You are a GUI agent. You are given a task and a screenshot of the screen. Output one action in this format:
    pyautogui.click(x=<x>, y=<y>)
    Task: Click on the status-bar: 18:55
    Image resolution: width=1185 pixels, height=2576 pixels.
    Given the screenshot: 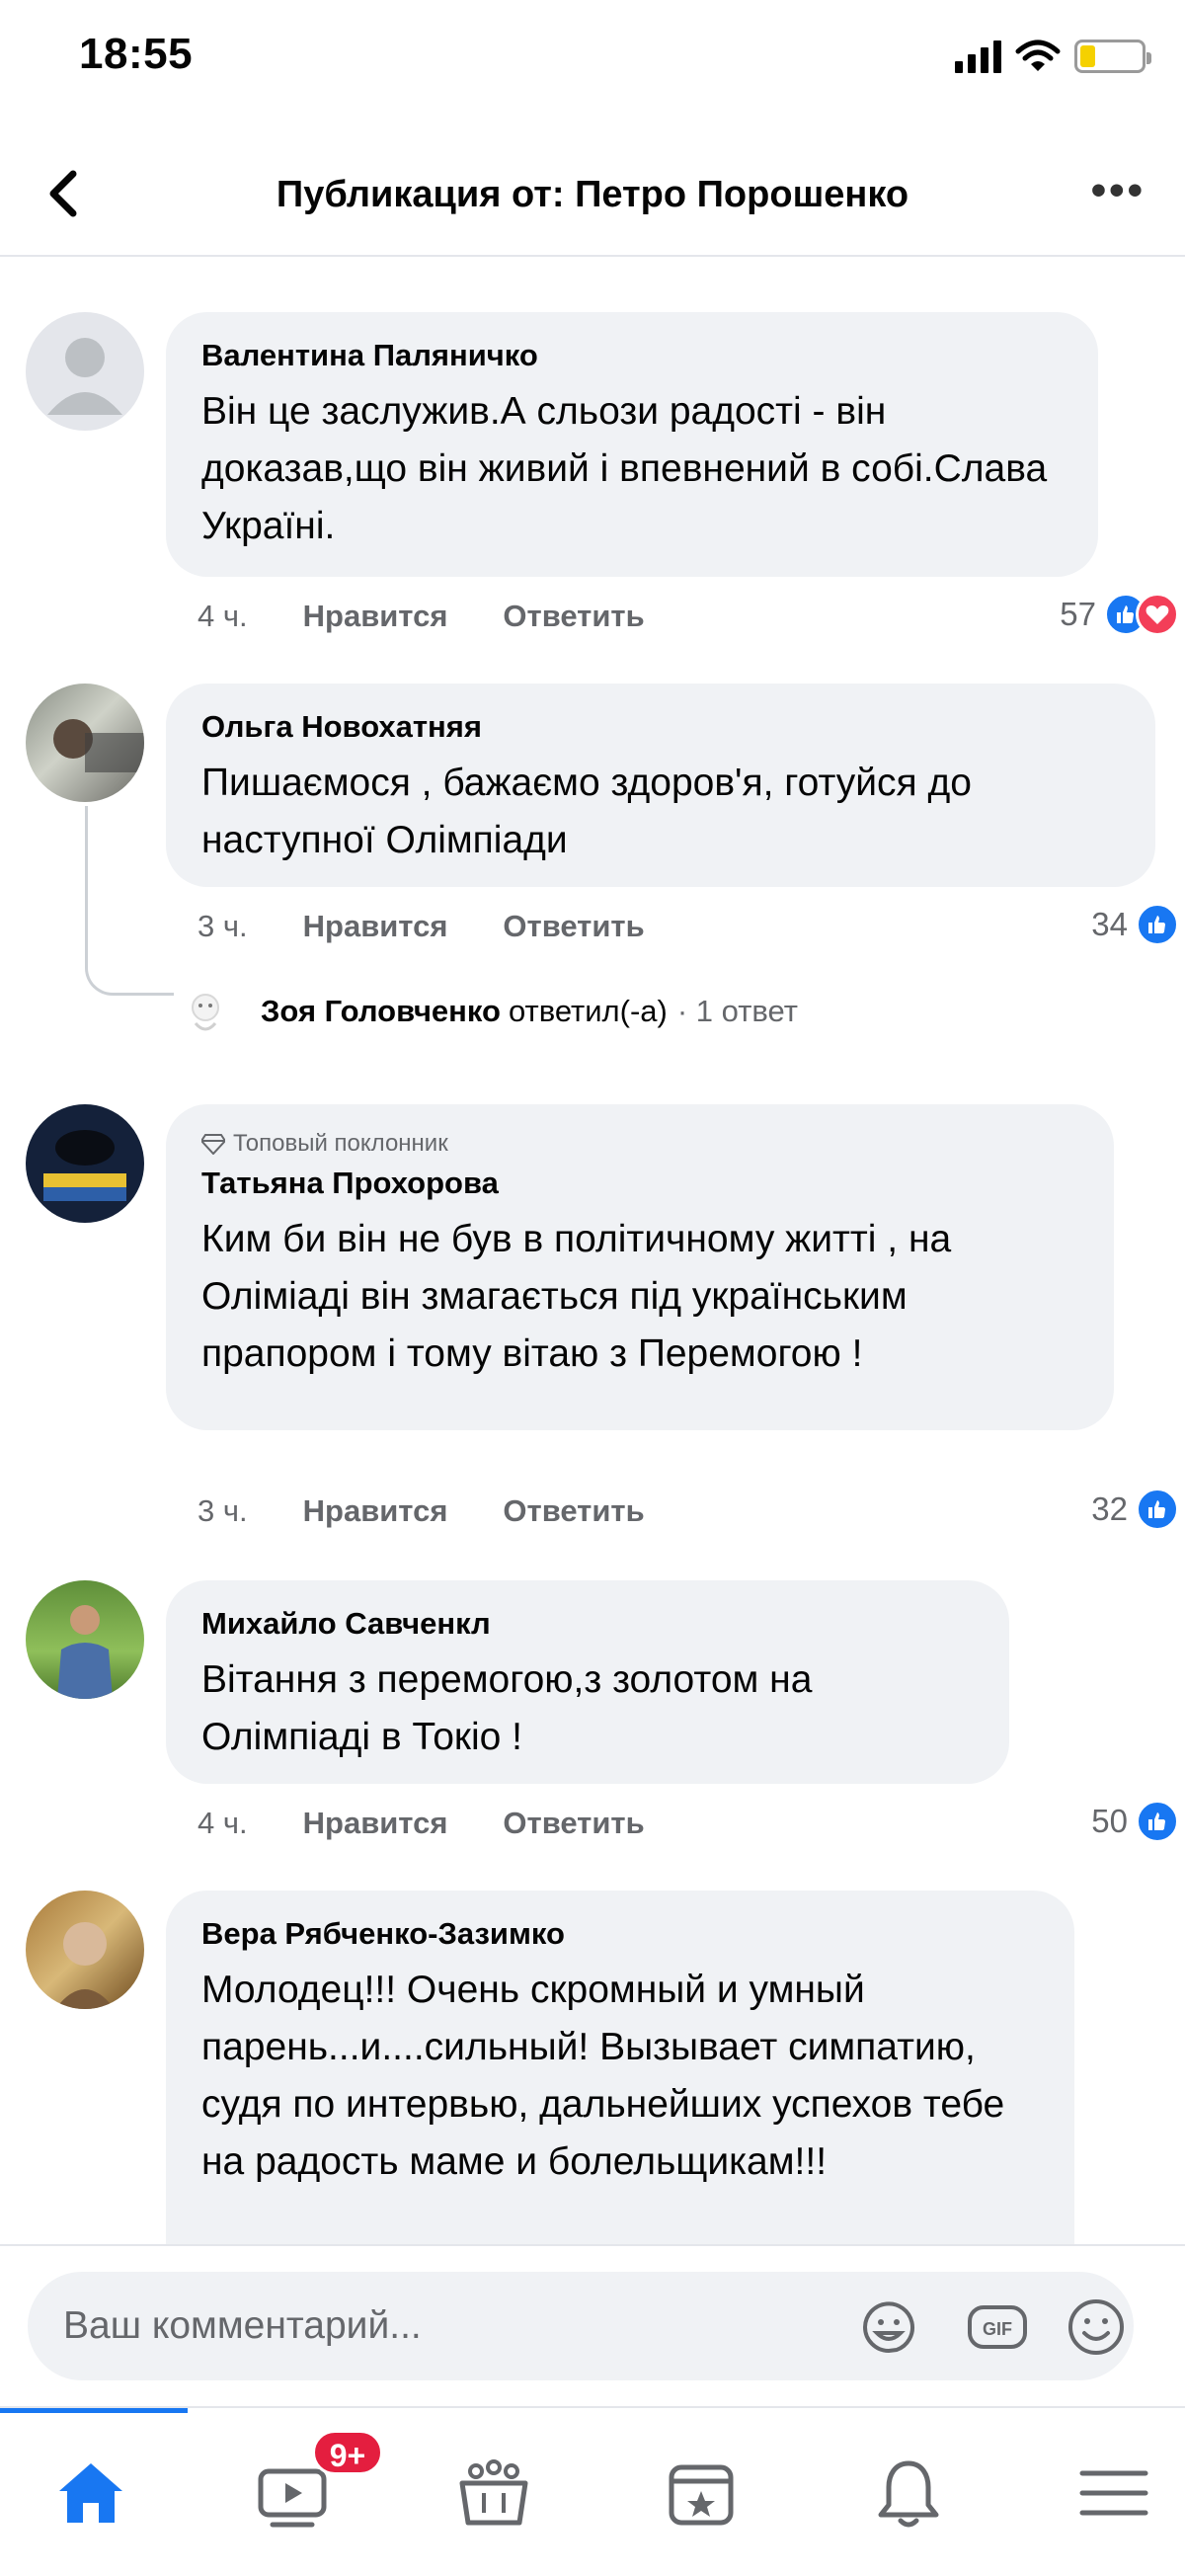 What is the action you would take?
    pyautogui.click(x=592, y=59)
    